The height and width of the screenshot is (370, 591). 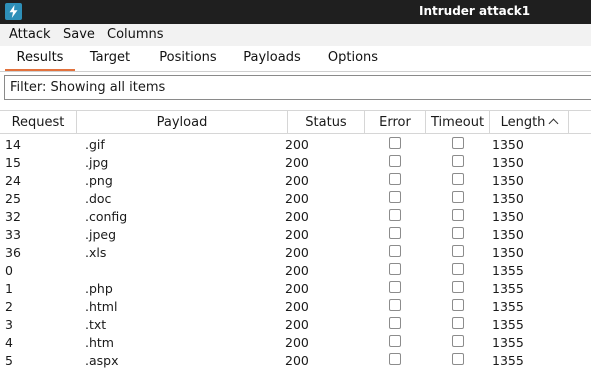 I want to click on payload-cell: .jpg, so click(x=97, y=162).